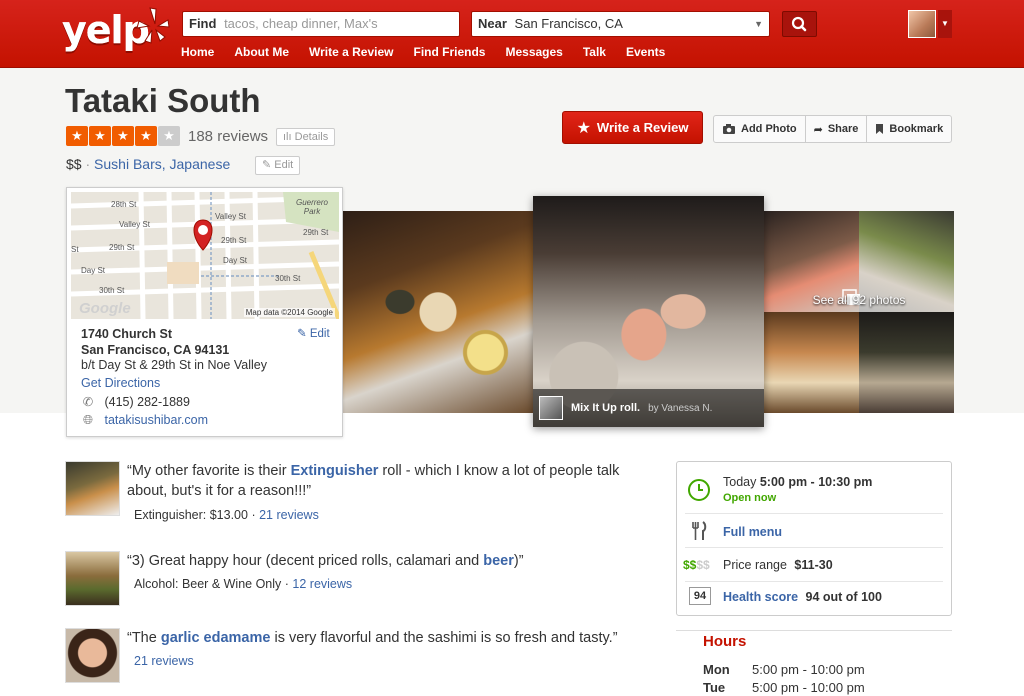  Describe the element at coordinates (906, 362) in the screenshot. I see `grid-photo` at that location.